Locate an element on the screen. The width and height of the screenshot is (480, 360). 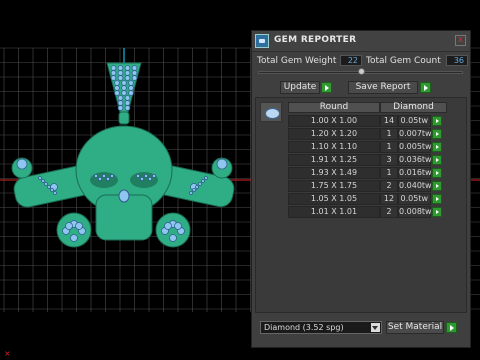
table-row: 1.05 X 1.05 12 0.05tw is located at coordinates (377, 199).